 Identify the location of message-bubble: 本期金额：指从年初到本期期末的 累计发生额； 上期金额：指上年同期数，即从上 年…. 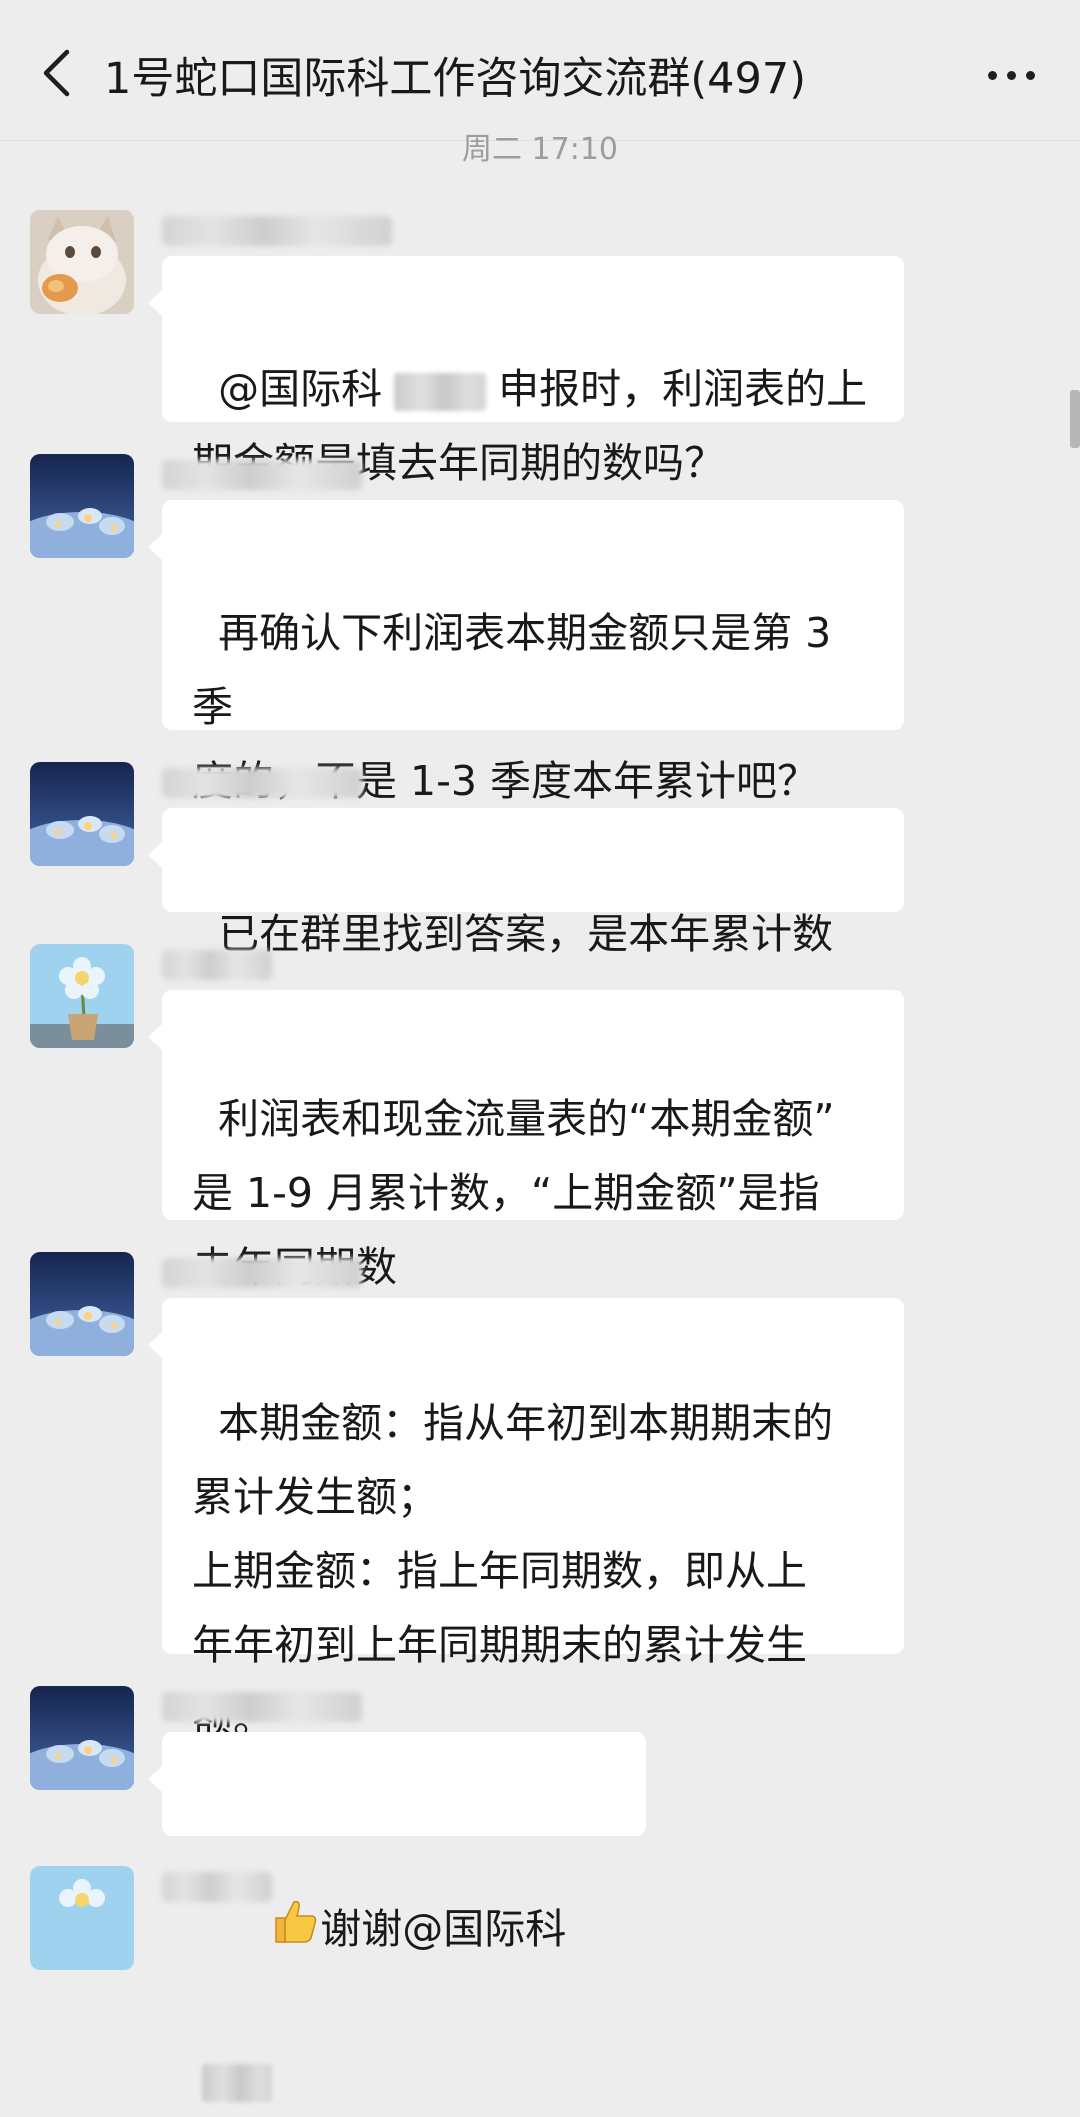
(526, 1520).